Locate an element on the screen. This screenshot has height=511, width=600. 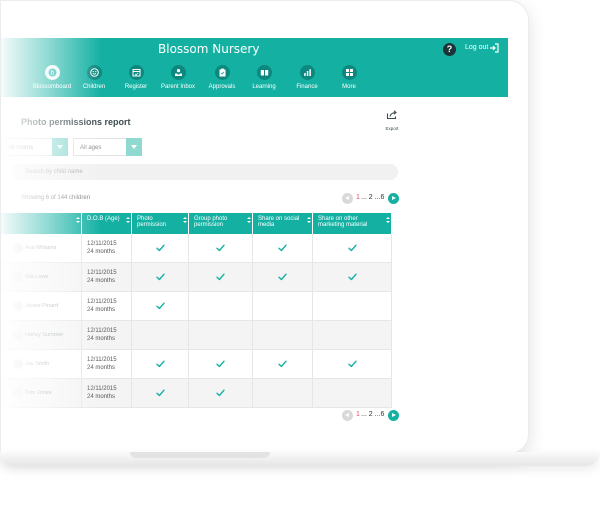
column-header-marketing: Share on other marketing material is located at coordinates (352, 223).